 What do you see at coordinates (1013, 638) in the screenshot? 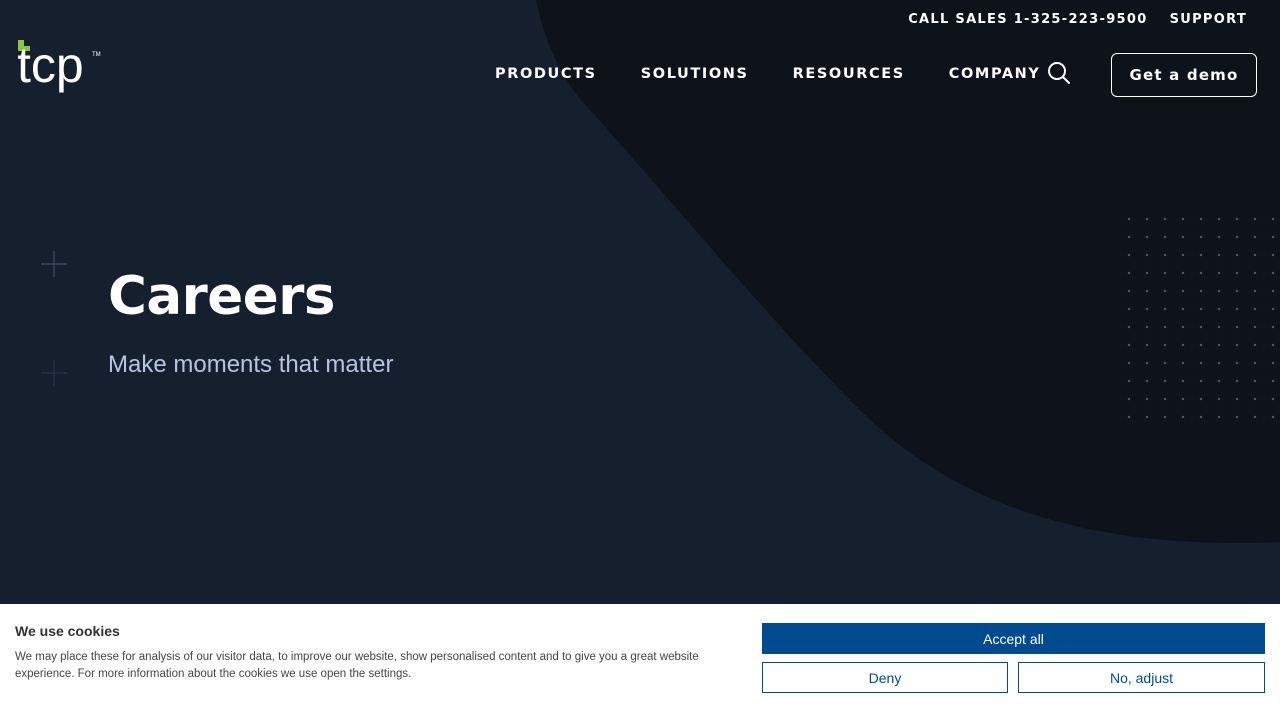
I see `accept-all-button: Accept all` at bounding box center [1013, 638].